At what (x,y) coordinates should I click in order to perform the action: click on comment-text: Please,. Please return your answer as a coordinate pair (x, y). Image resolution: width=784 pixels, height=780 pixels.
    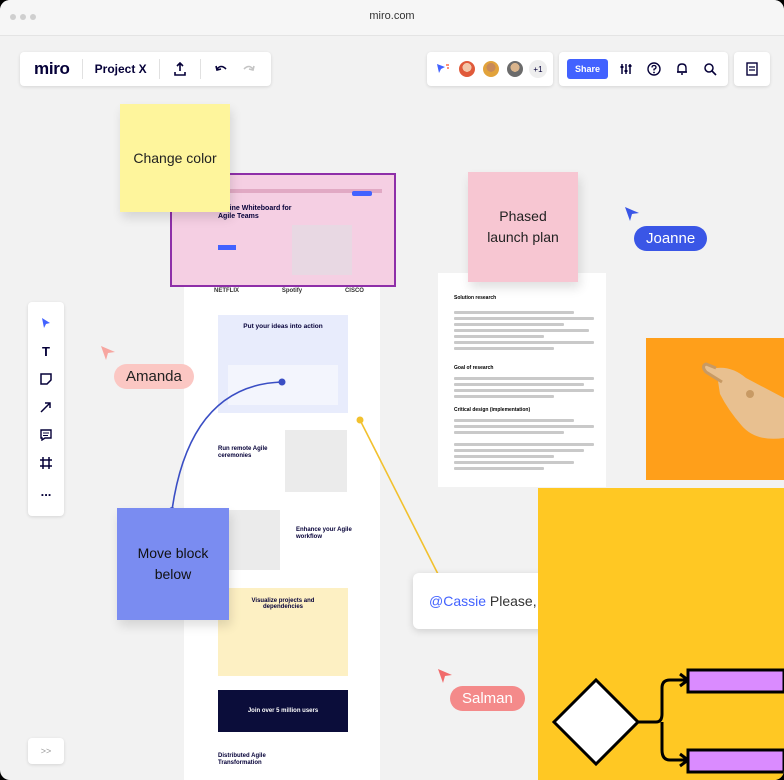
    Looking at the image, I should click on (511, 601).